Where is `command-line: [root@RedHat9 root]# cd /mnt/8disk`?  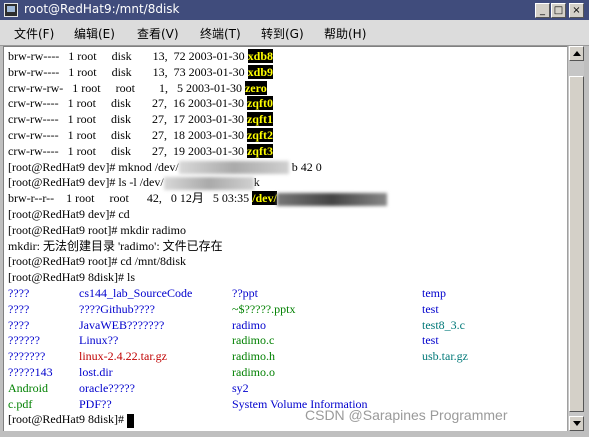
command-line: [root@RedHat9 root]# cd /mnt/8disk is located at coordinates (97, 261).